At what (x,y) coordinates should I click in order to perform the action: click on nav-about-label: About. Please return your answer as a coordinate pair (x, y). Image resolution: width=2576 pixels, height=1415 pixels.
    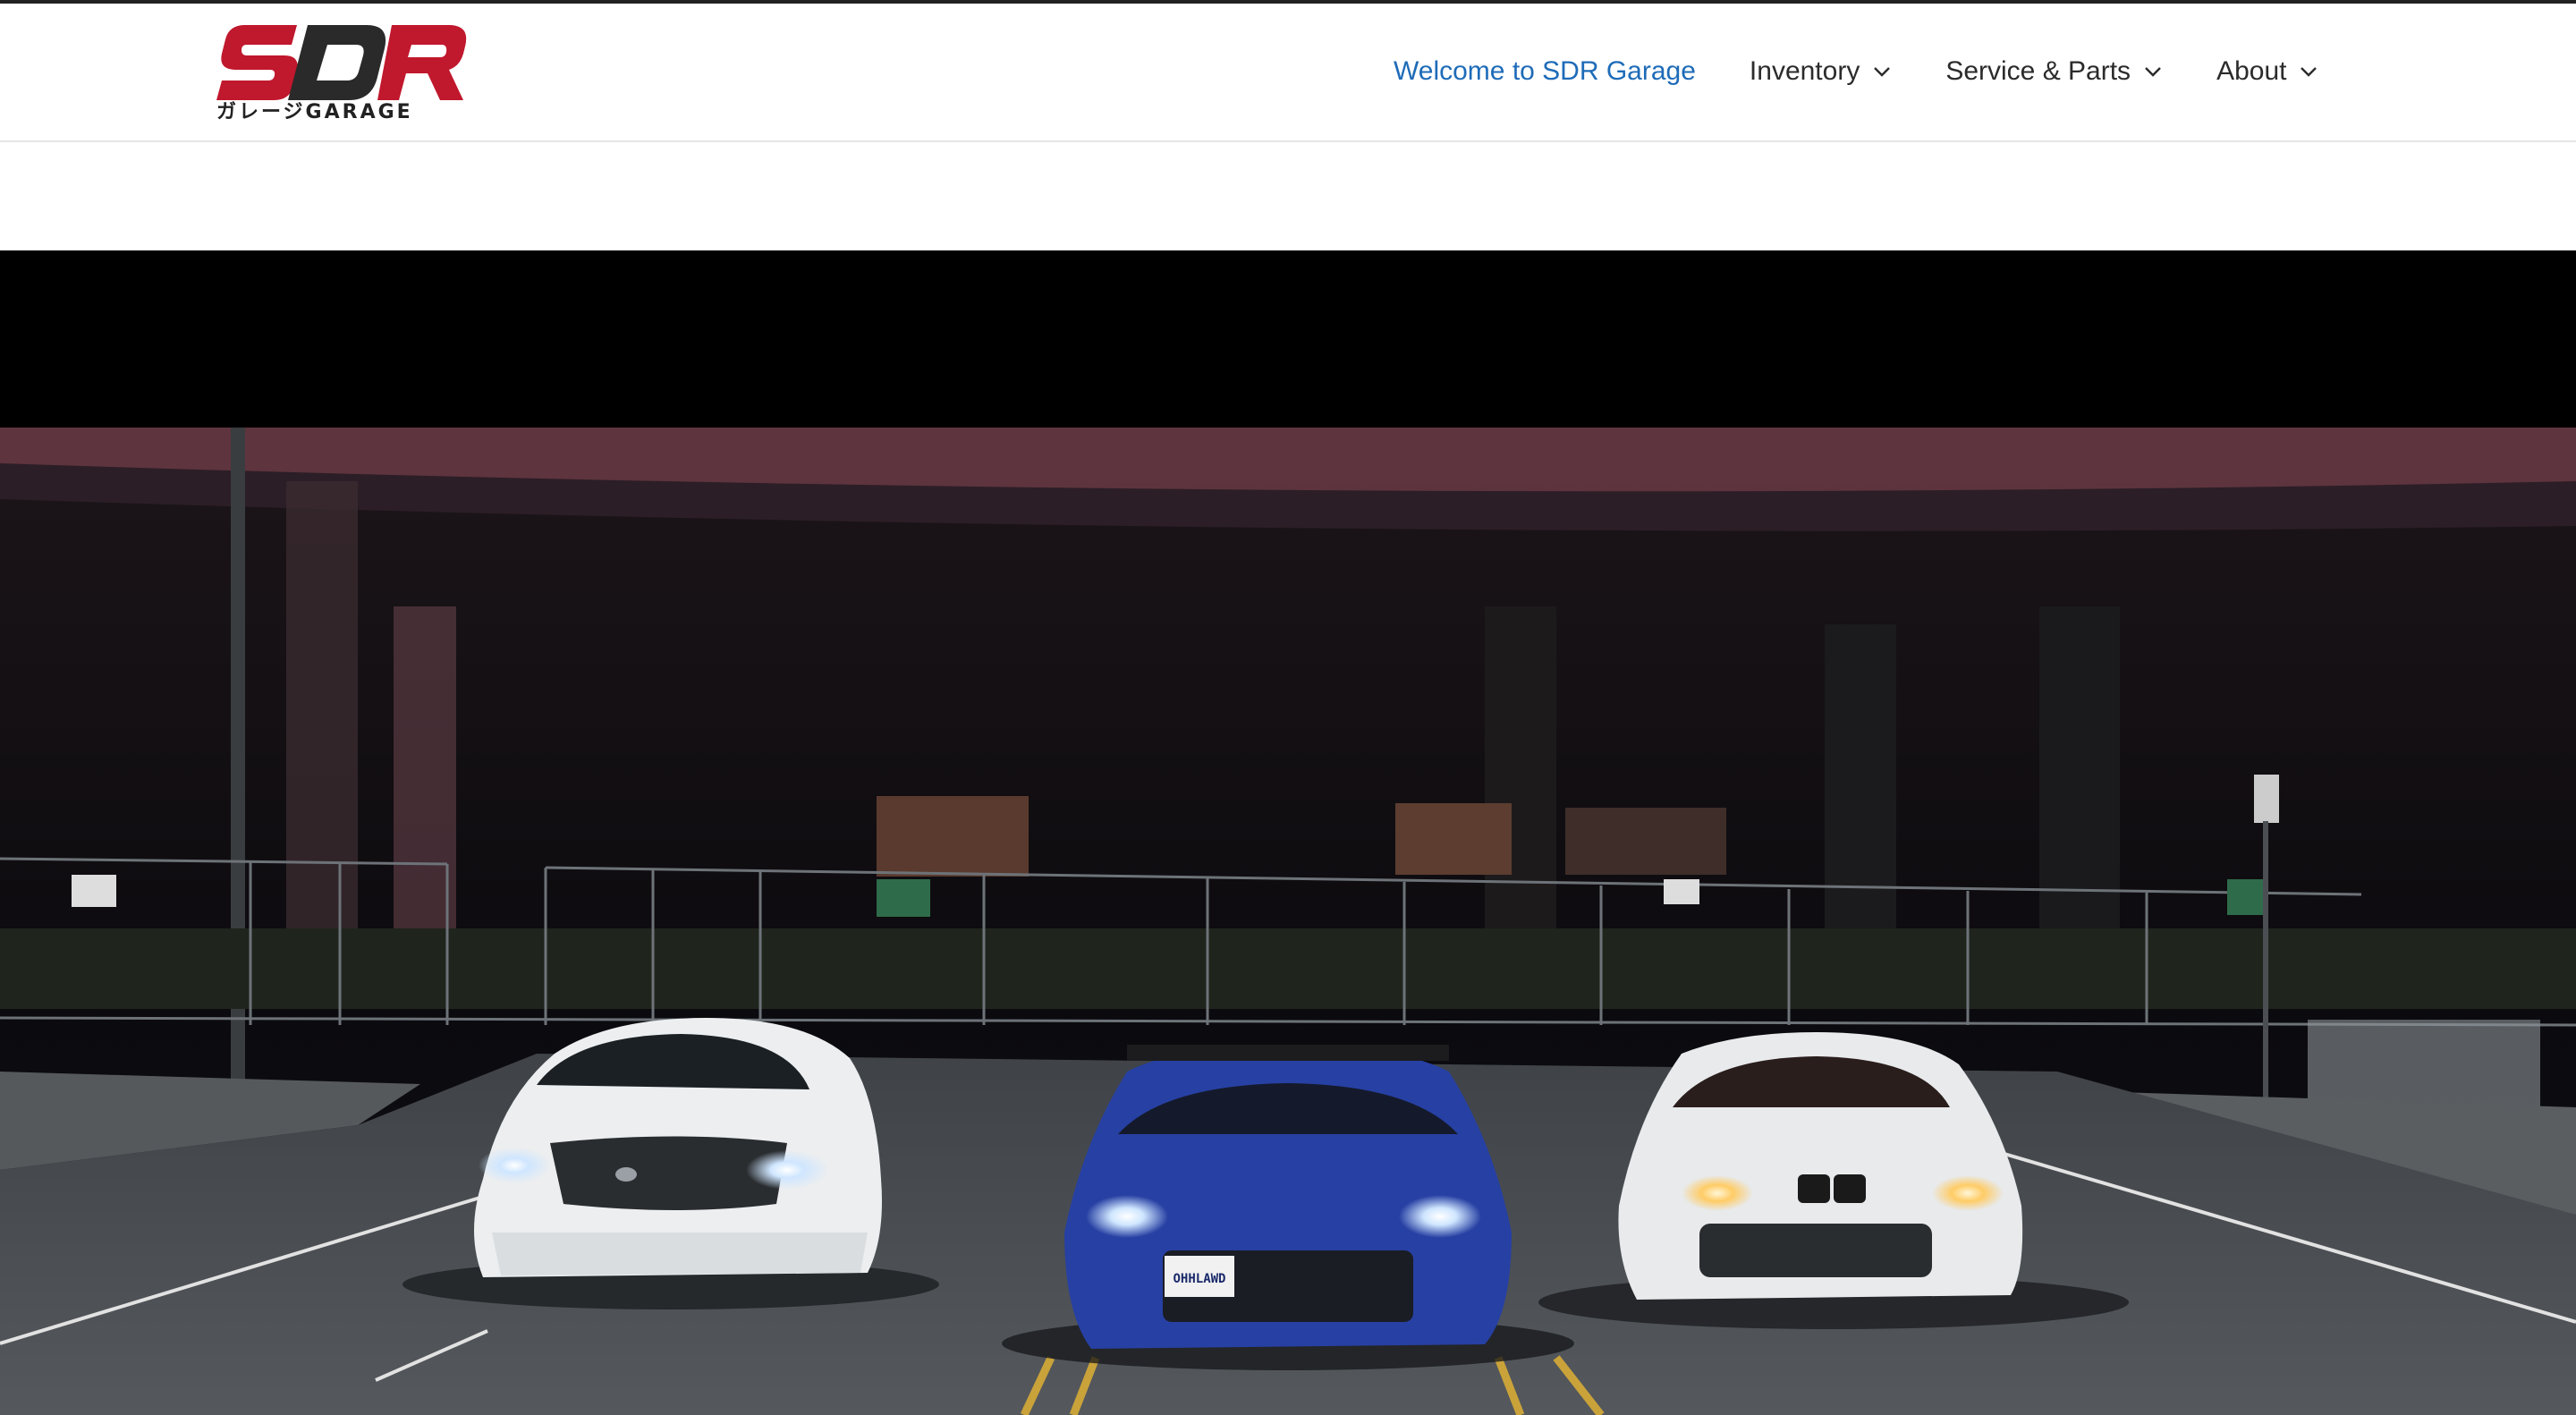
    Looking at the image, I should click on (2251, 71).